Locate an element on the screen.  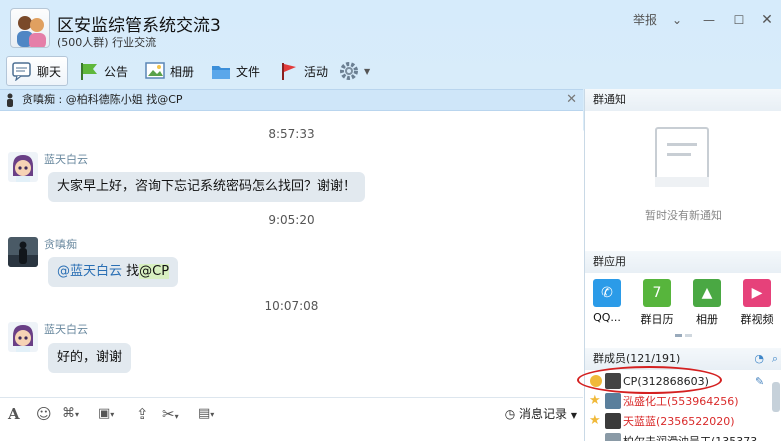
settings-button: ▼ is located at coordinates (355, 71).